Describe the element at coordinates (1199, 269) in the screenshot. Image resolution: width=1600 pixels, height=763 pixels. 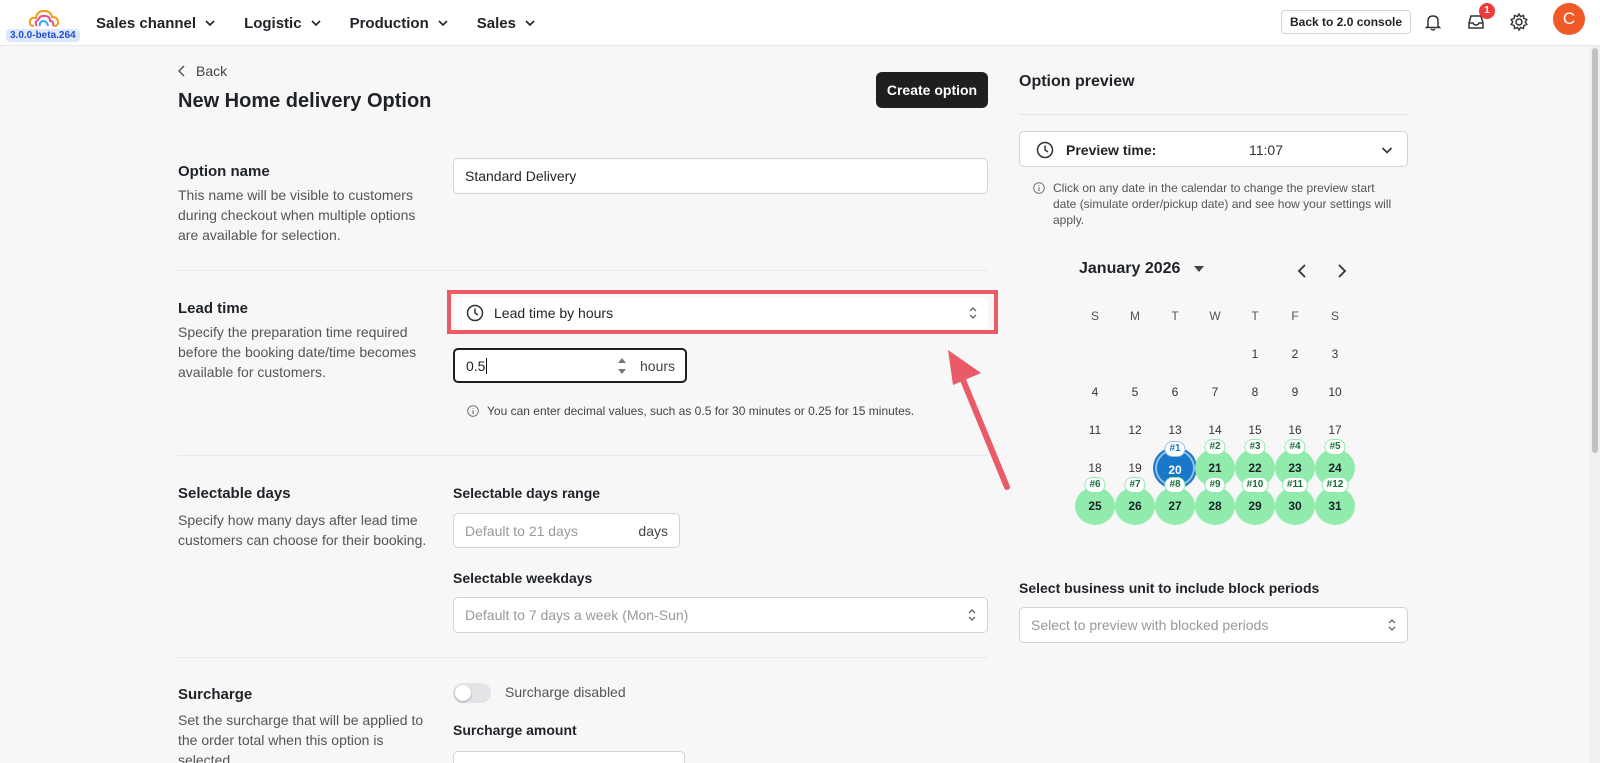
I see `caret-down-icon` at that location.